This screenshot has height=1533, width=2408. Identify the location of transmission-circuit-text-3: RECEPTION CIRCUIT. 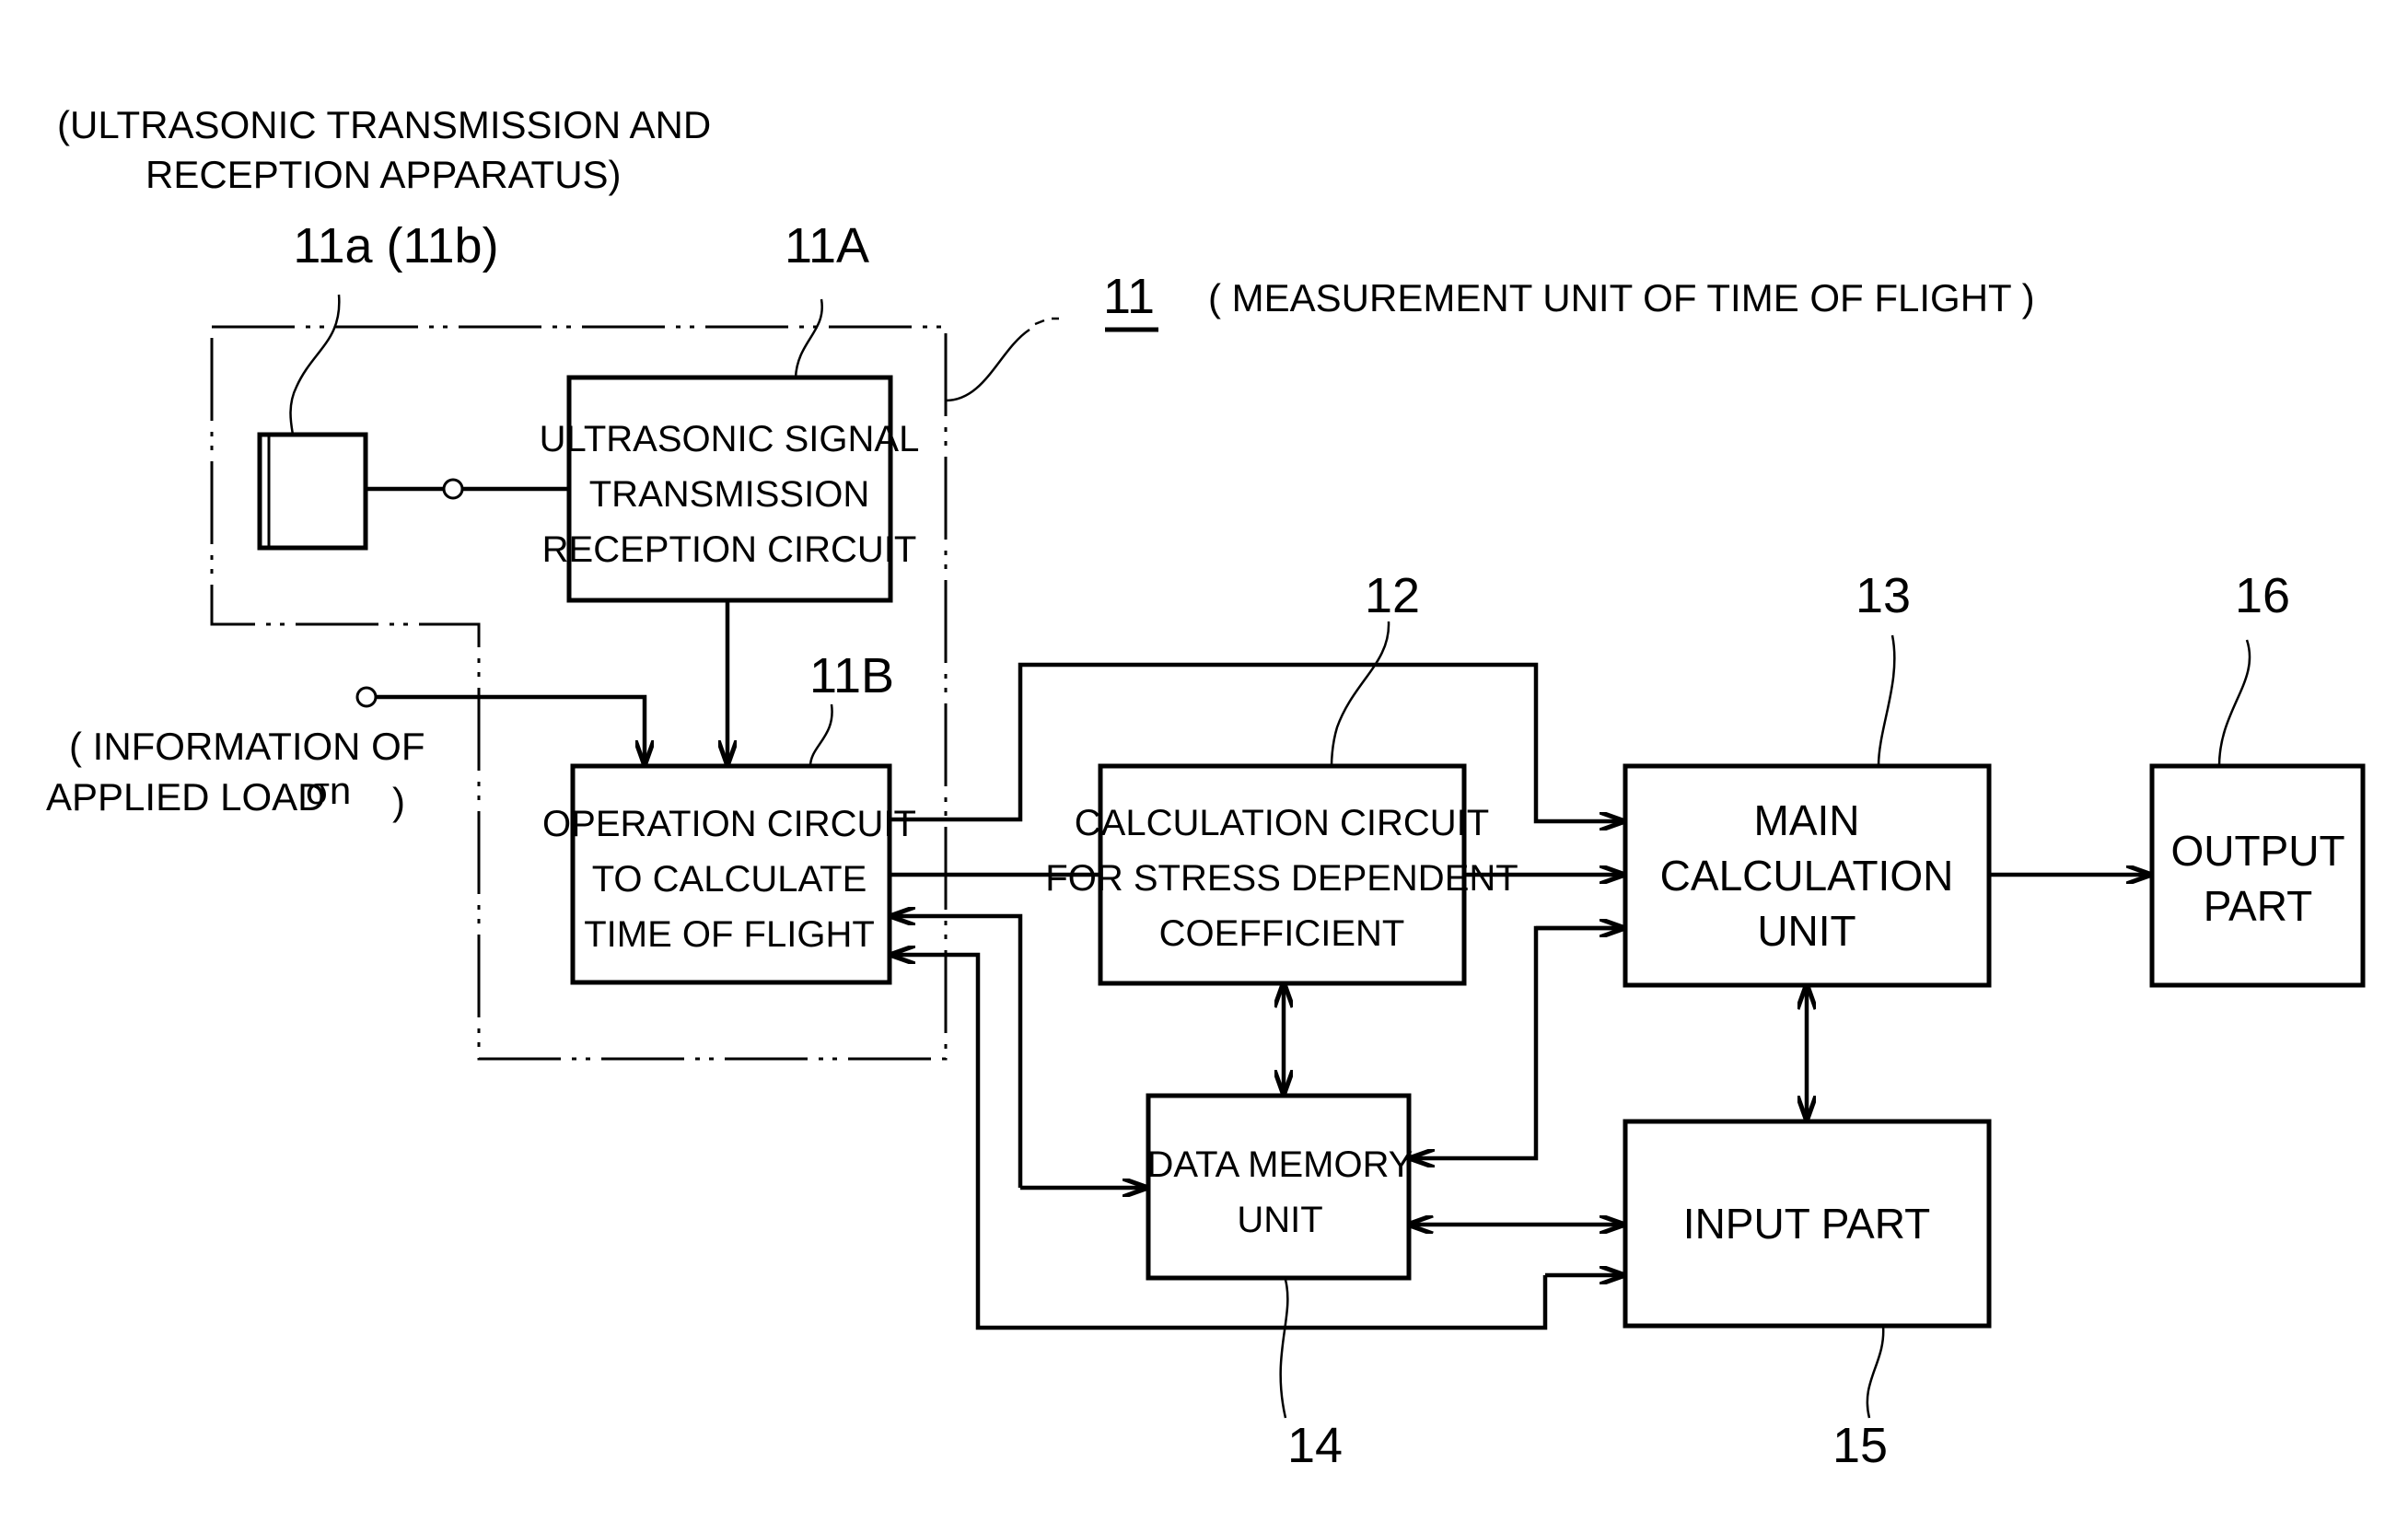
(729, 549).